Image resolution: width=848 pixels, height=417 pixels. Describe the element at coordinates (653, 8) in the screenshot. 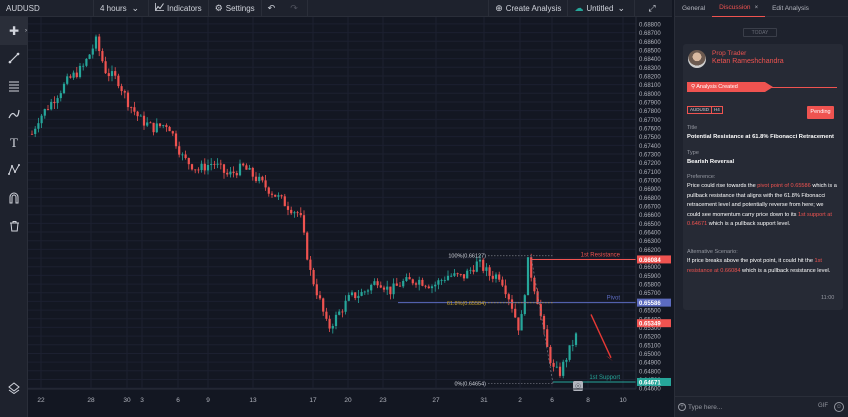

I see `fullscreen-button: ⤢` at that location.